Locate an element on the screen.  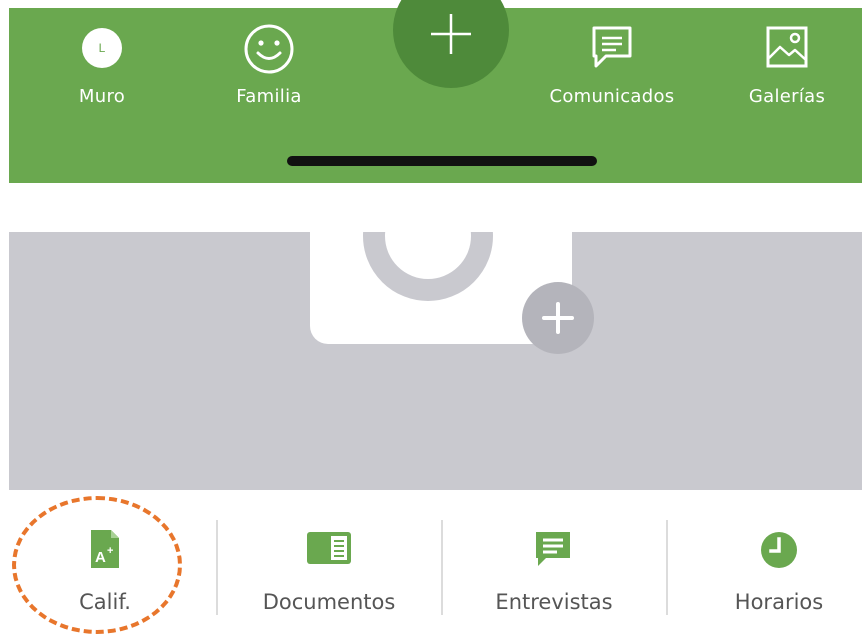
nav-label-muro: Muro is located at coordinates (102, 96).